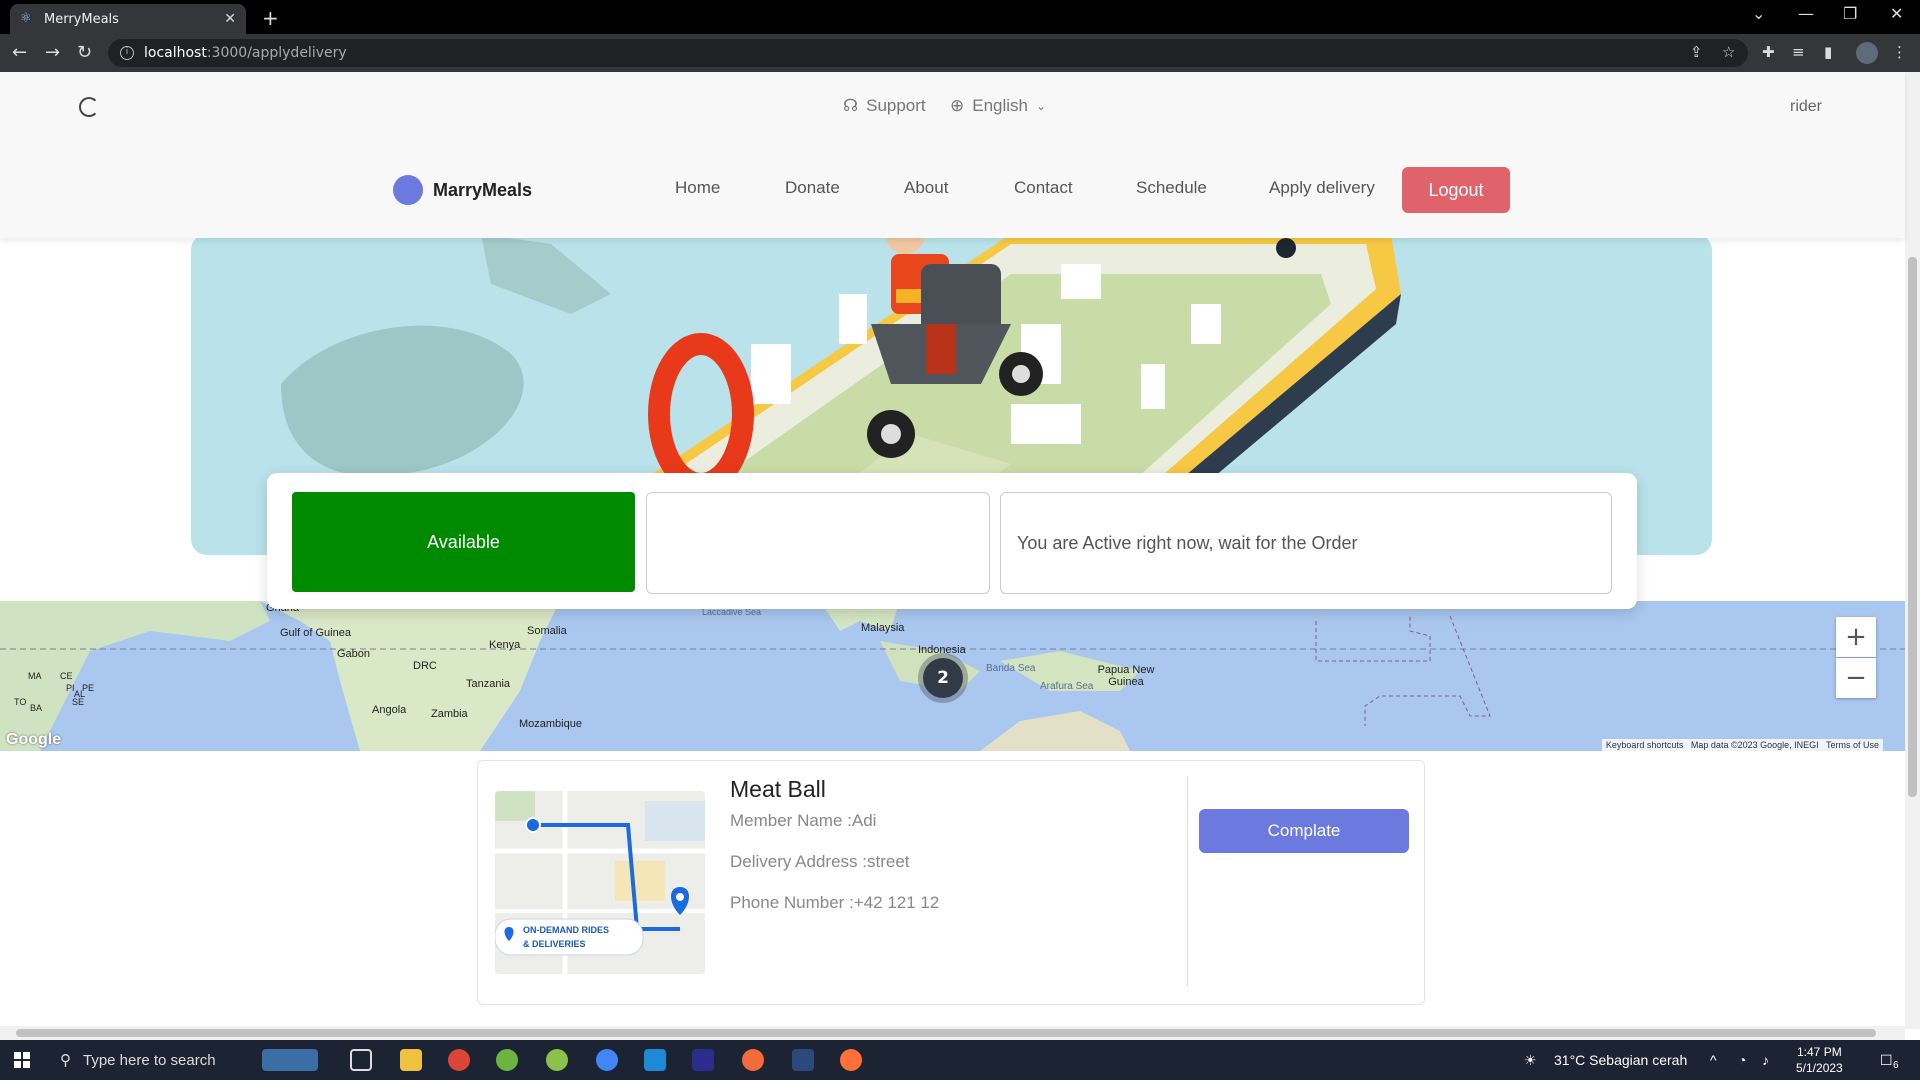 This screenshot has width=1920, height=1080. Describe the element at coordinates (81, 19) in the screenshot. I see `tab-title: MerryMeals` at that location.